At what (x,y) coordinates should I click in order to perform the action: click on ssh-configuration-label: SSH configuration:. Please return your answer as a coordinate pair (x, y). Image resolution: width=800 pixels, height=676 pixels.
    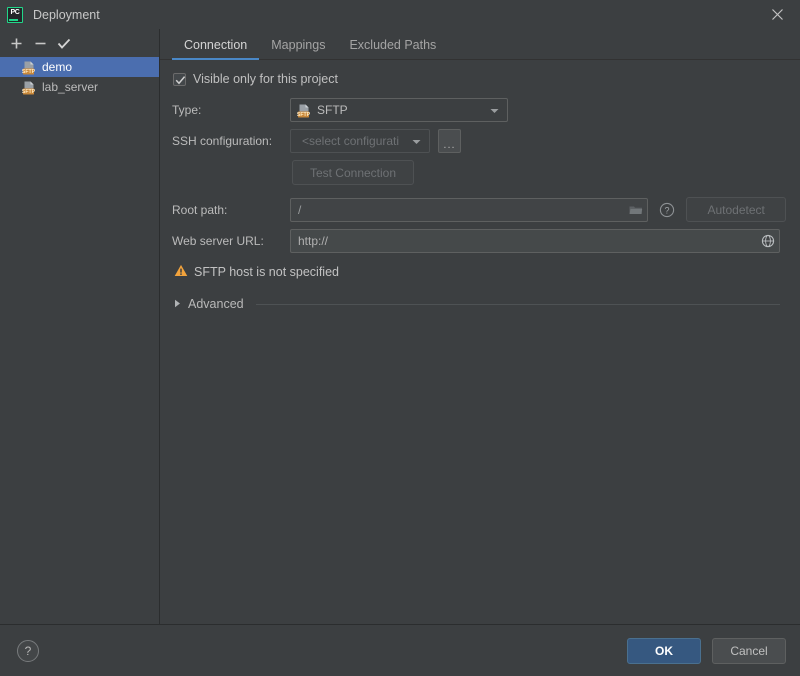
    Looking at the image, I should click on (222, 141).